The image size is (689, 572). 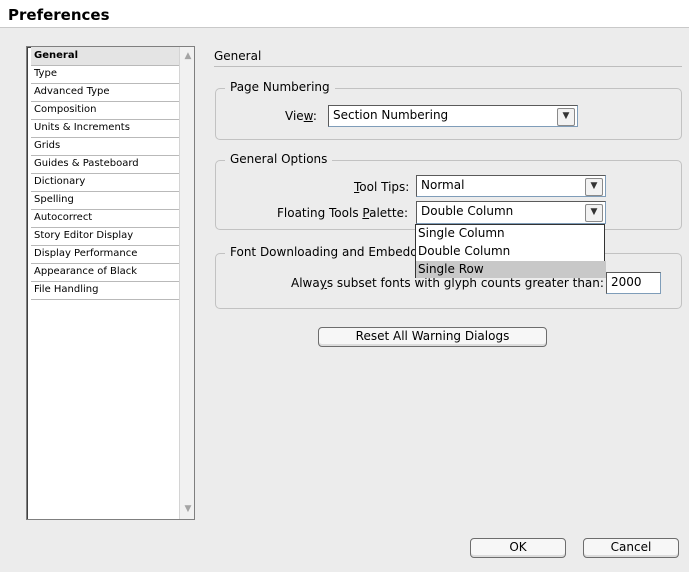 What do you see at coordinates (188, 509) in the screenshot?
I see `scroll-down-arrow-icon: ▼` at bounding box center [188, 509].